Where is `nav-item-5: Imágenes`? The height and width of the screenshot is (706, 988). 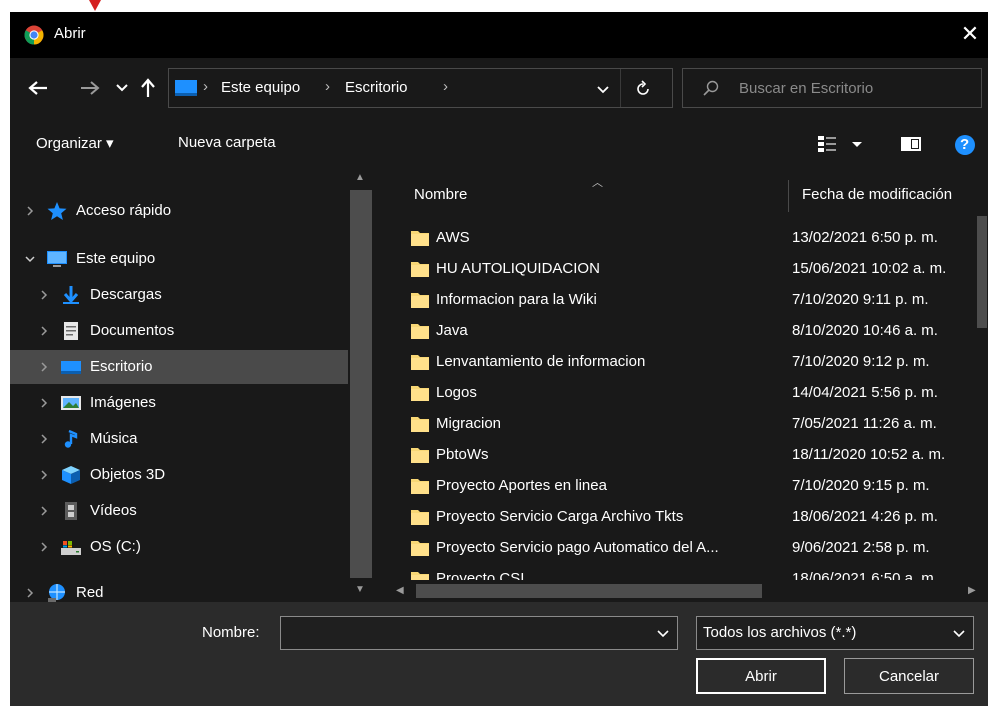
nav-item-5: Imágenes is located at coordinates (179, 403).